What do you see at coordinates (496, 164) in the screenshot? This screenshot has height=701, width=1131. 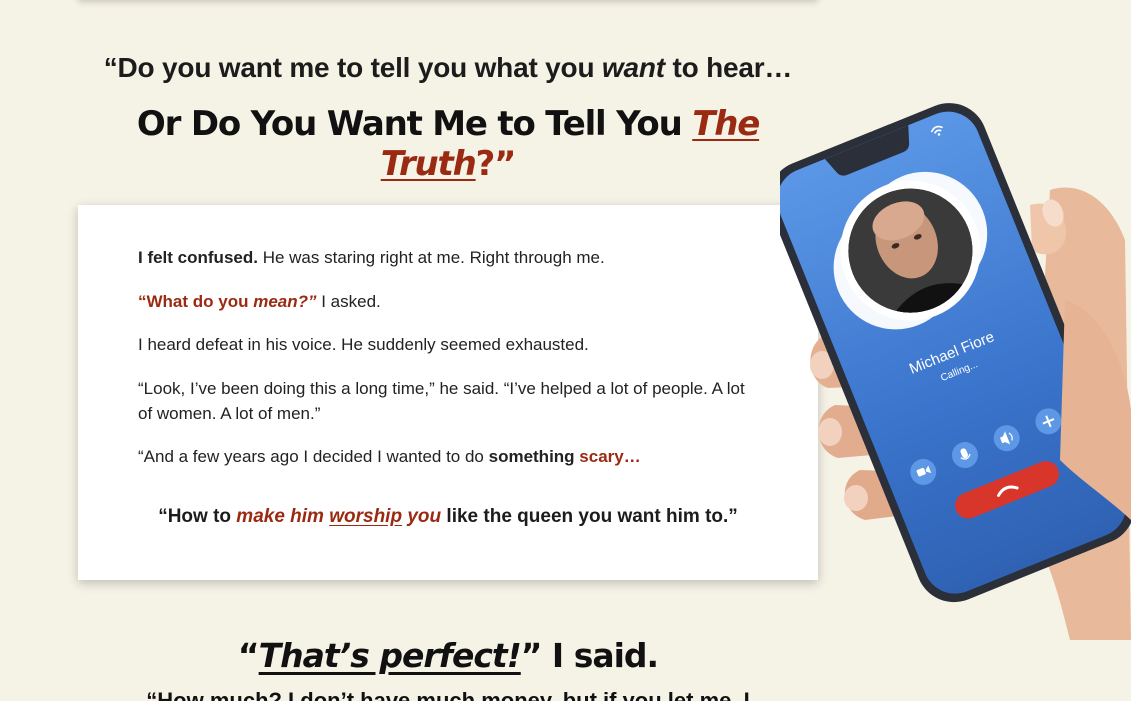 I see `truth-close-quote: ?”` at bounding box center [496, 164].